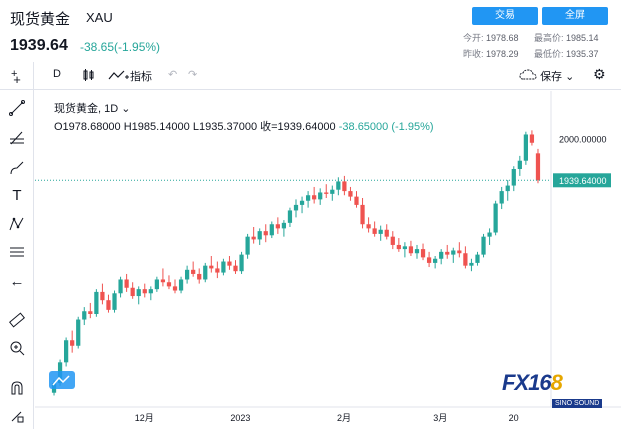  Describe the element at coordinates (39, 45) in the screenshot. I see `last-price: 1939.64` at that location.